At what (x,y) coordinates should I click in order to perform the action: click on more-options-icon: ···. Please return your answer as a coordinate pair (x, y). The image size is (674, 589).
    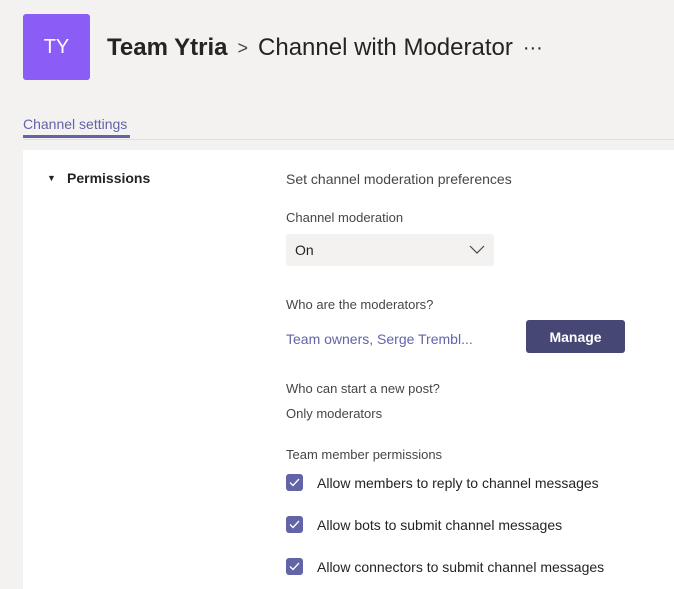
    Looking at the image, I should click on (533, 48).